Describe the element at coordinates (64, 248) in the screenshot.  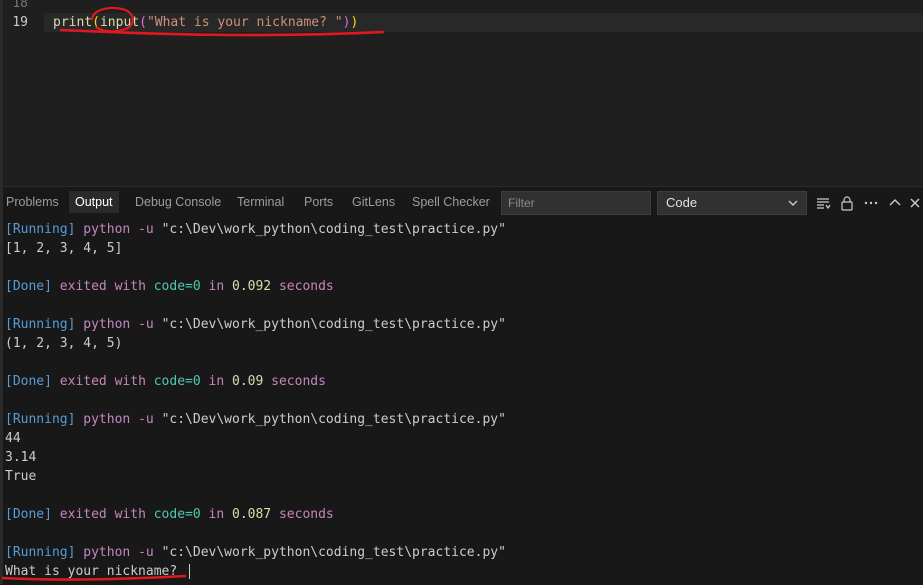
I see `program-output: [1, 2, 3, 4, 5]` at that location.